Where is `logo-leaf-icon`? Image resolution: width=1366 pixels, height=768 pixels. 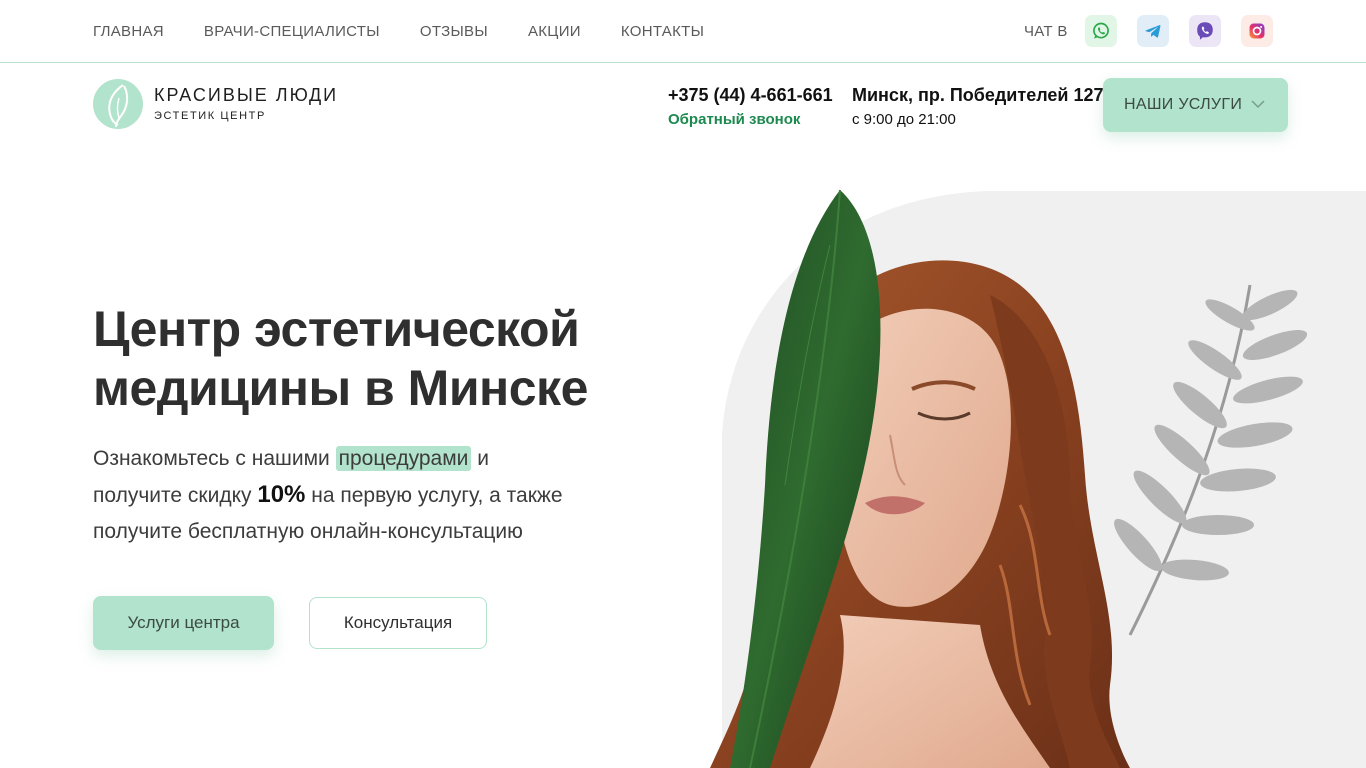
logo-leaf-icon is located at coordinates (118, 104).